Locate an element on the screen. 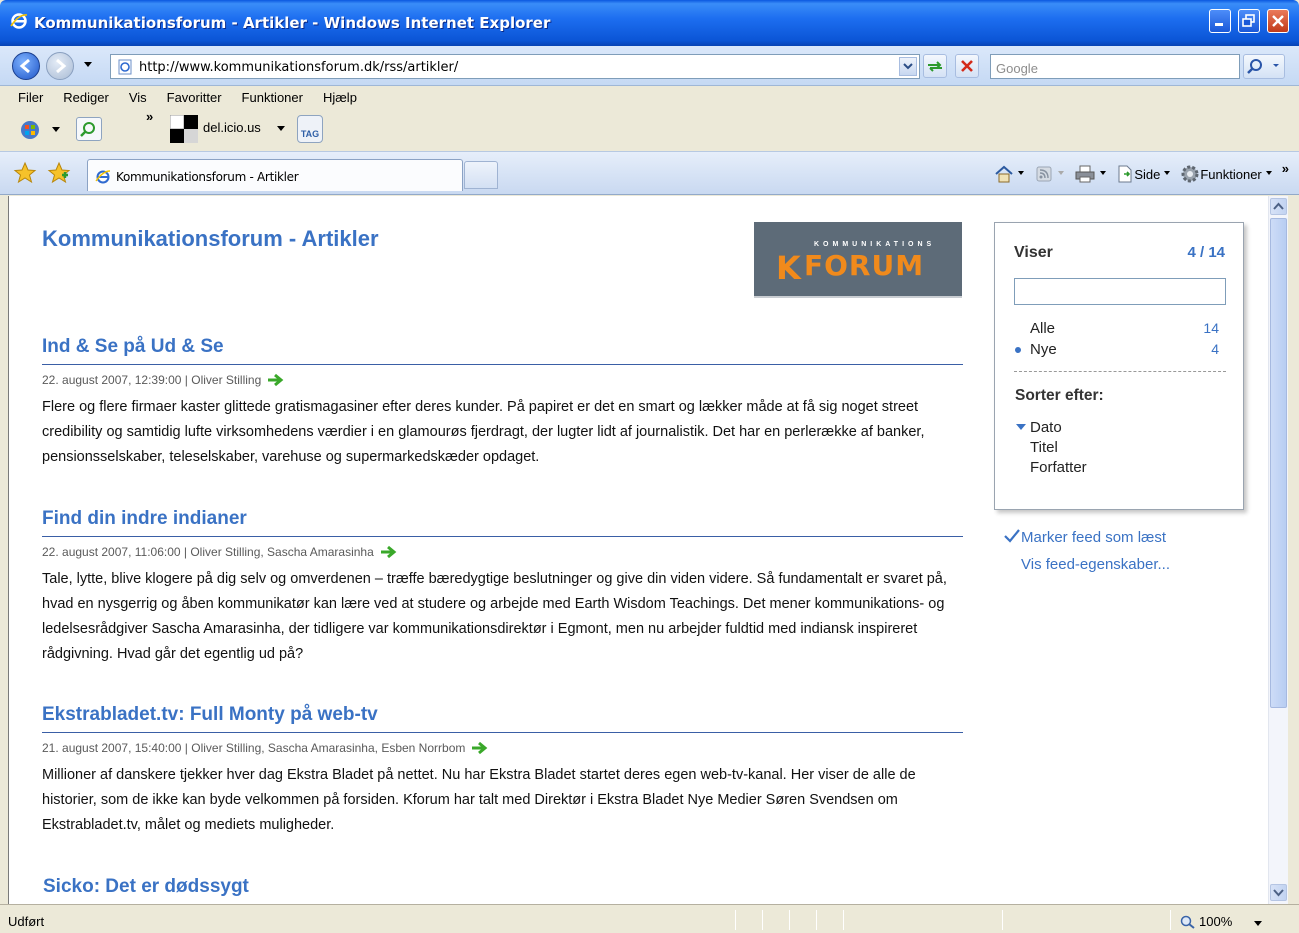 Image resolution: width=1299 pixels, height=933 pixels. home-button is located at coordinates (1011, 174).